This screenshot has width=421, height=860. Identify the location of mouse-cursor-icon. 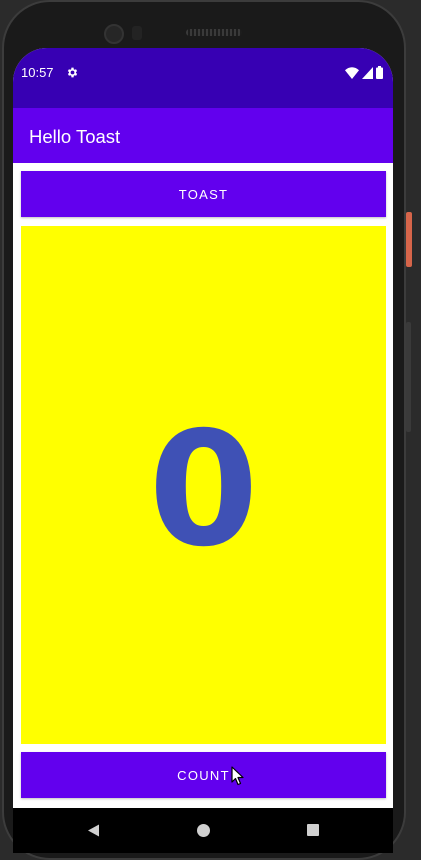
(237, 776).